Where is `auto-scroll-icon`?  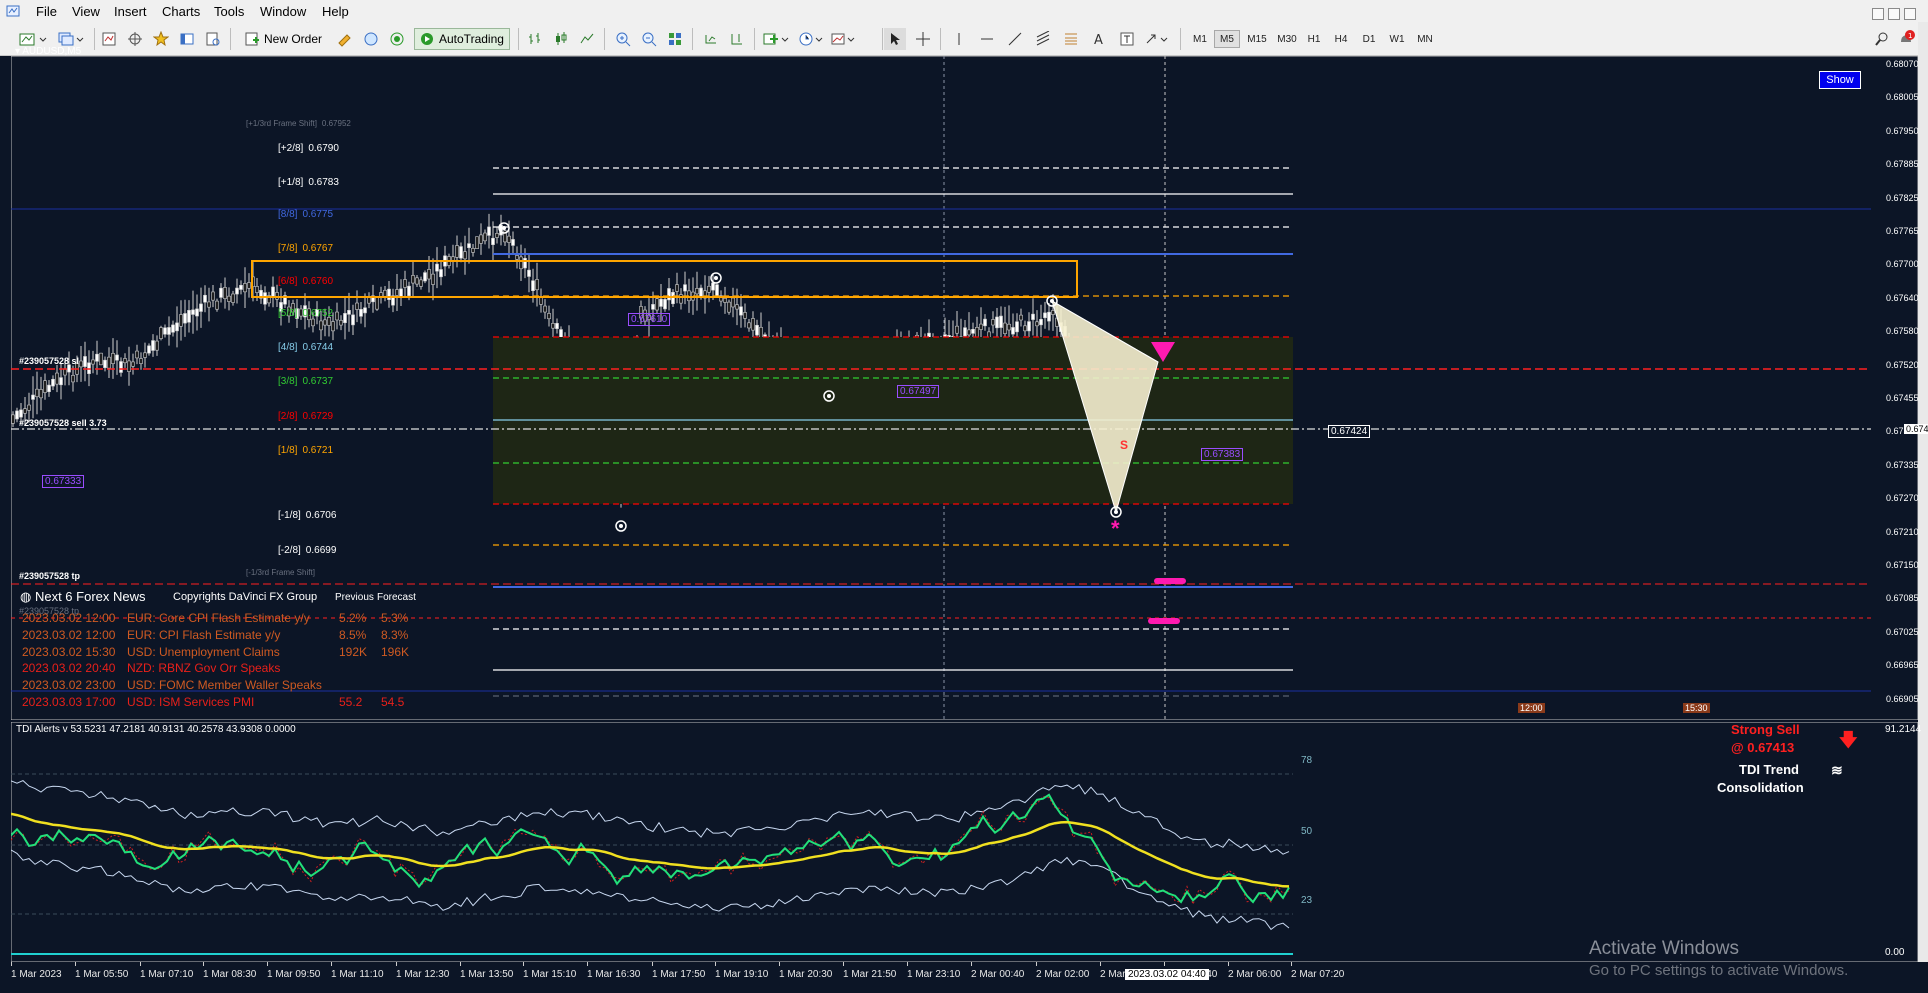
auto-scroll-icon is located at coordinates (711, 39).